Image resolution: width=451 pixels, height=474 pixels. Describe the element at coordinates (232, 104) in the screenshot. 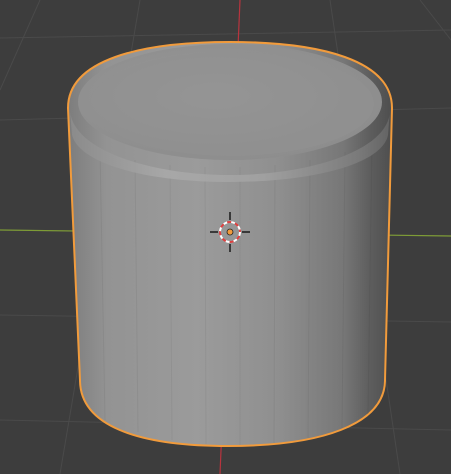

I see `cylinder-top-inner` at that location.